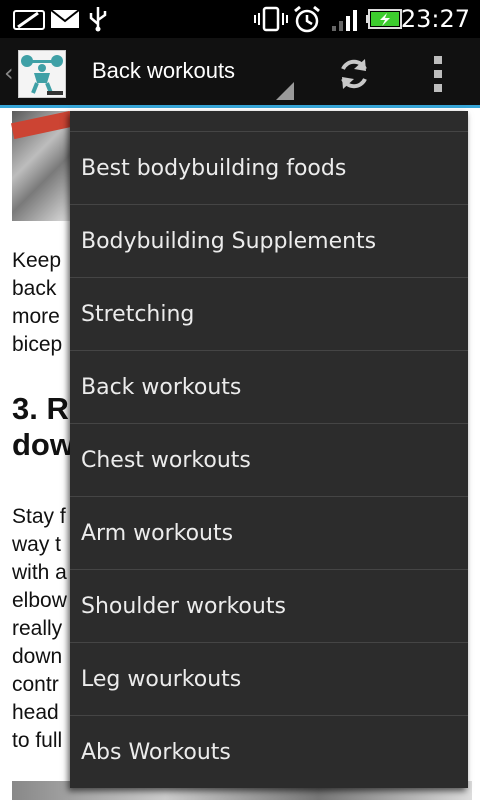 The height and width of the screenshot is (800, 480). Describe the element at coordinates (138, 314) in the screenshot. I see `dropdown-item-label: Stretching` at that location.